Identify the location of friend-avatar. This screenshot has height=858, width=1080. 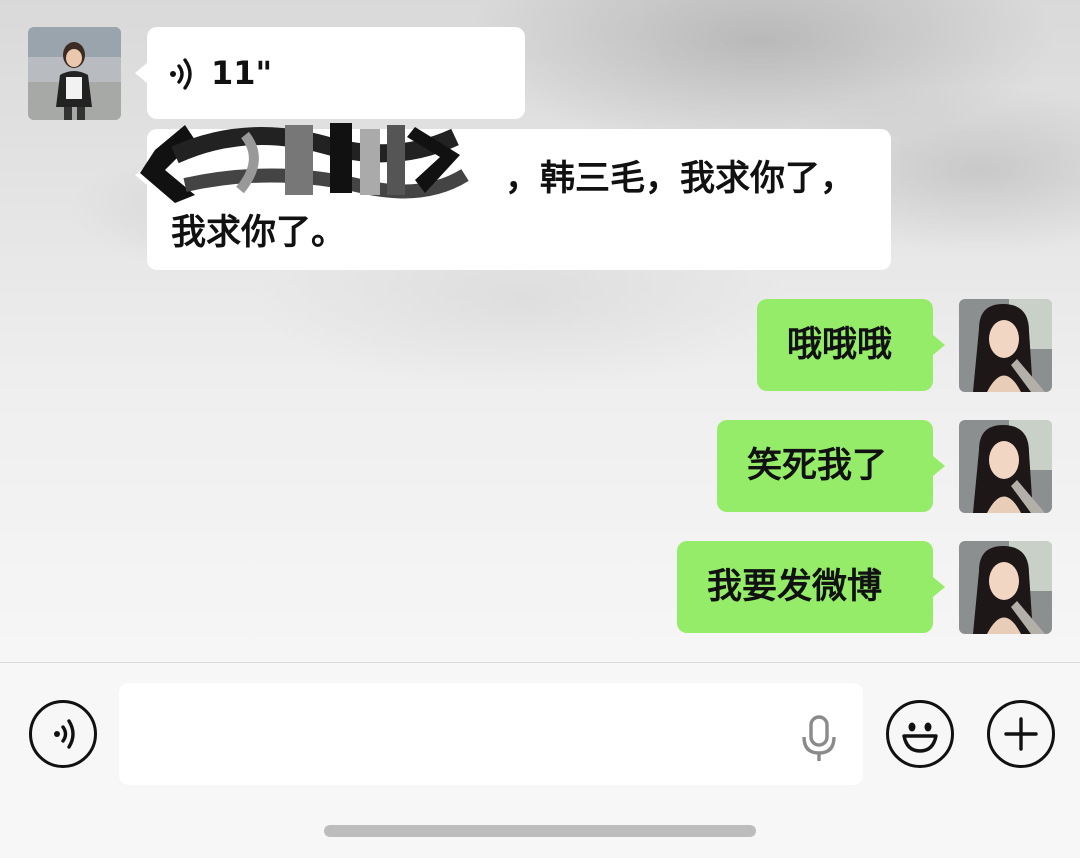
(74, 73).